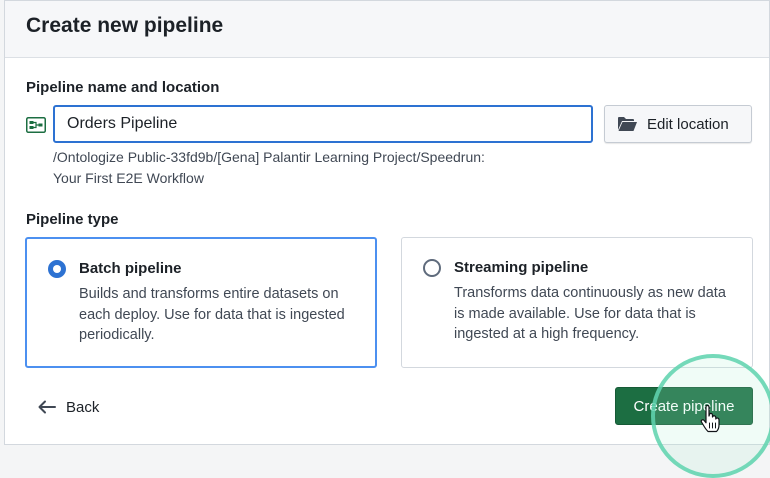 The height and width of the screenshot is (478, 770). What do you see at coordinates (688, 124) in the screenshot?
I see `edit-location-label: Edit location` at bounding box center [688, 124].